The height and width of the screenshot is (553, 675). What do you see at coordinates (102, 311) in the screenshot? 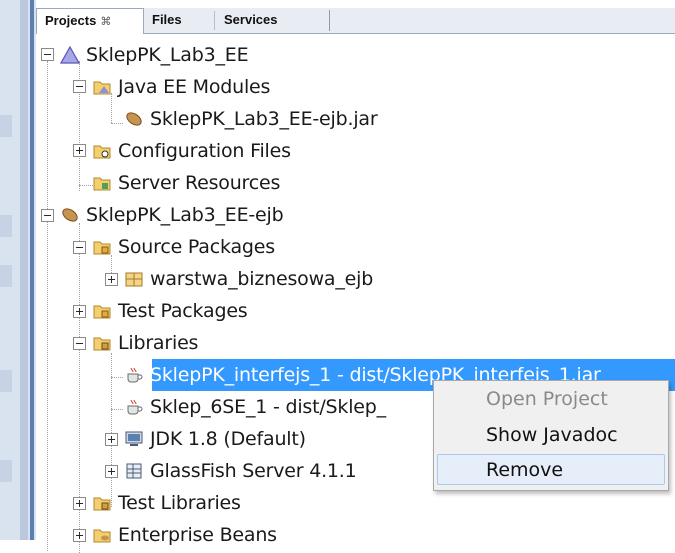
I see `test-packages-folder-icon` at bounding box center [102, 311].